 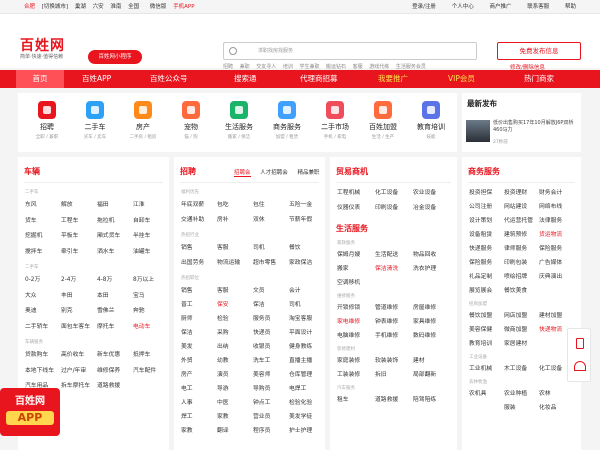 I want to click on city-link-chaohu: 巢湖, so click(x=80, y=7).